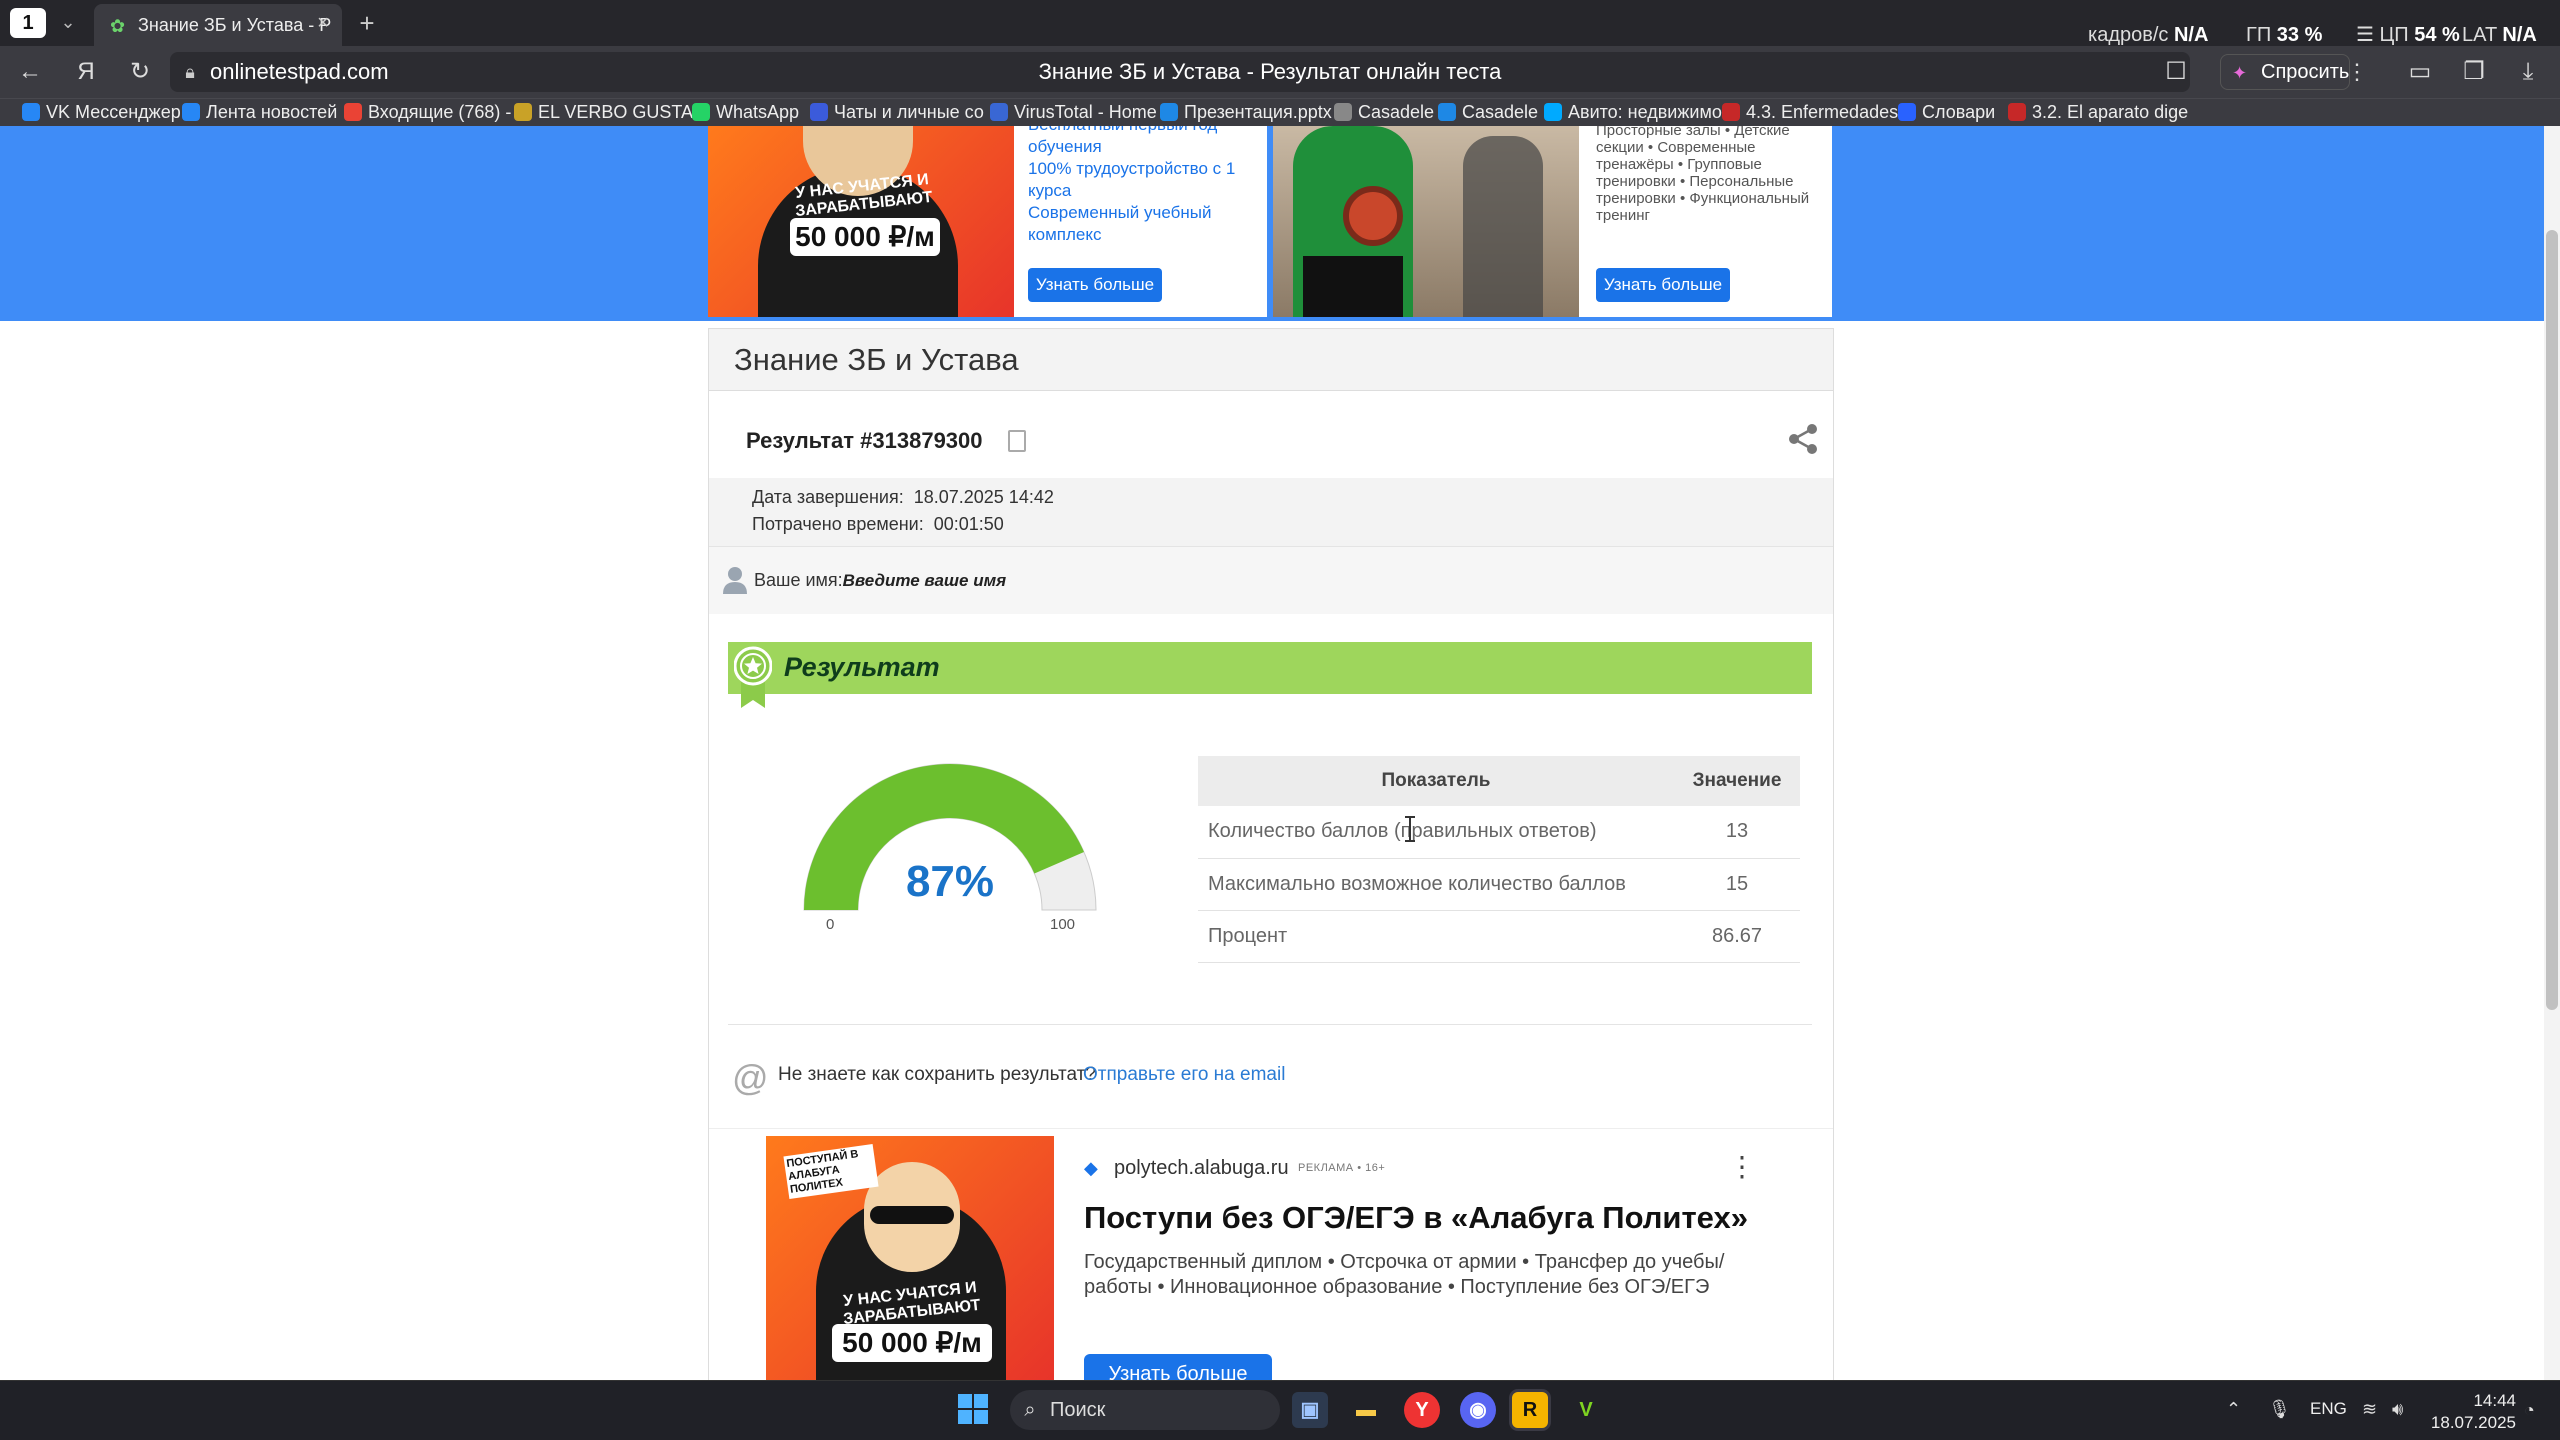 The width and height of the screenshot is (2560, 1440). What do you see at coordinates (1436, 781) in the screenshot?
I see `header-indicator: Показатель` at bounding box center [1436, 781].